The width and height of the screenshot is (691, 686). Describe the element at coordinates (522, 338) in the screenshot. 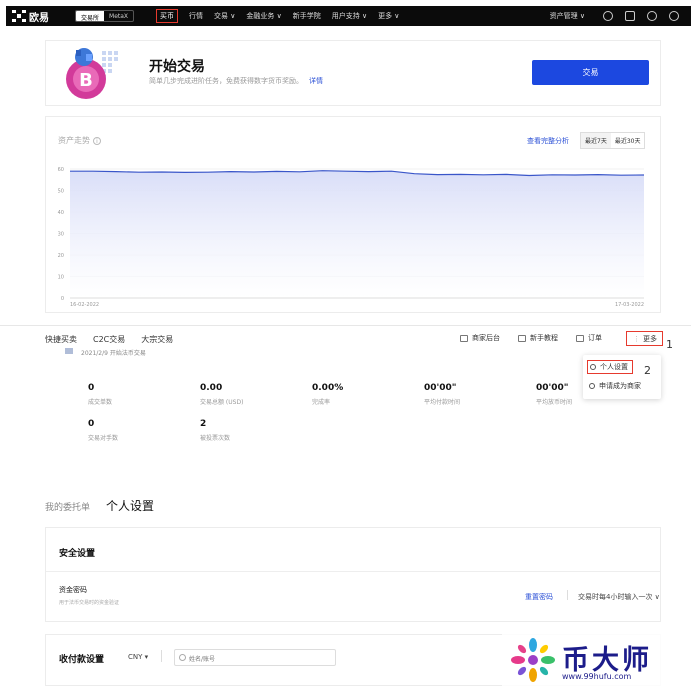

I see `video-icon` at that location.